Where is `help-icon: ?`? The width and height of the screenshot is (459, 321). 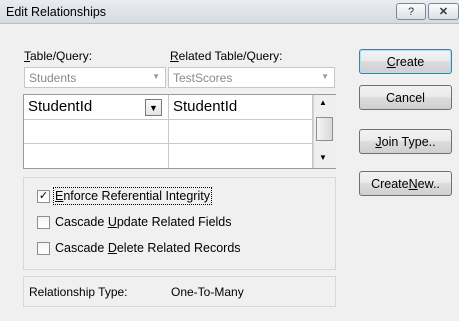 help-icon: ? is located at coordinates (411, 11).